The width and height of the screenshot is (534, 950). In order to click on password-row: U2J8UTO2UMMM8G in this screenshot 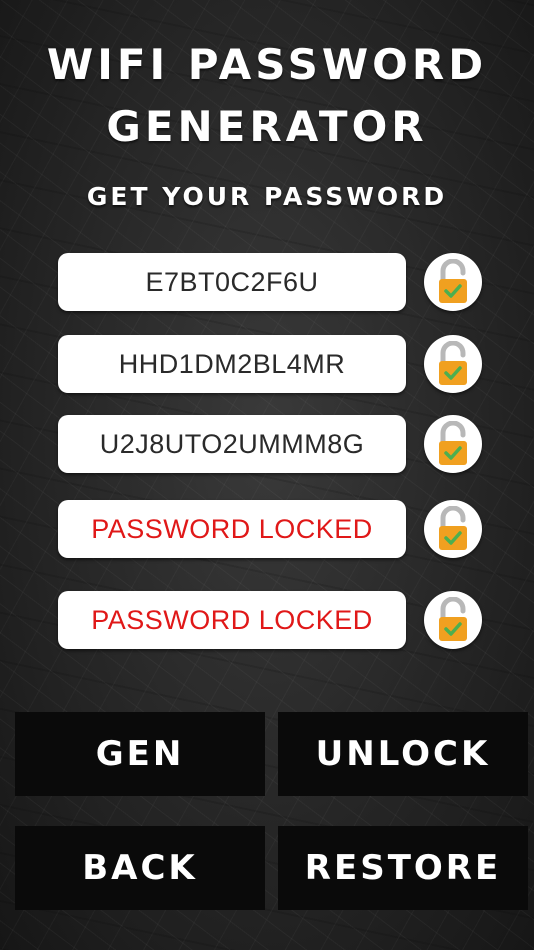, I will do `click(270, 444)`.